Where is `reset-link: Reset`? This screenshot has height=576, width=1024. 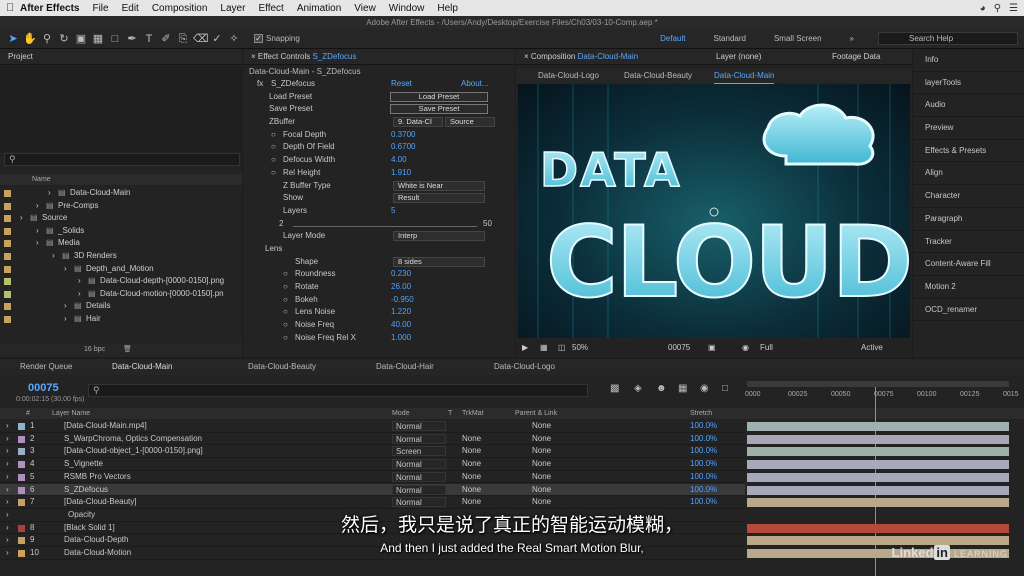
reset-link: Reset is located at coordinates (401, 84).